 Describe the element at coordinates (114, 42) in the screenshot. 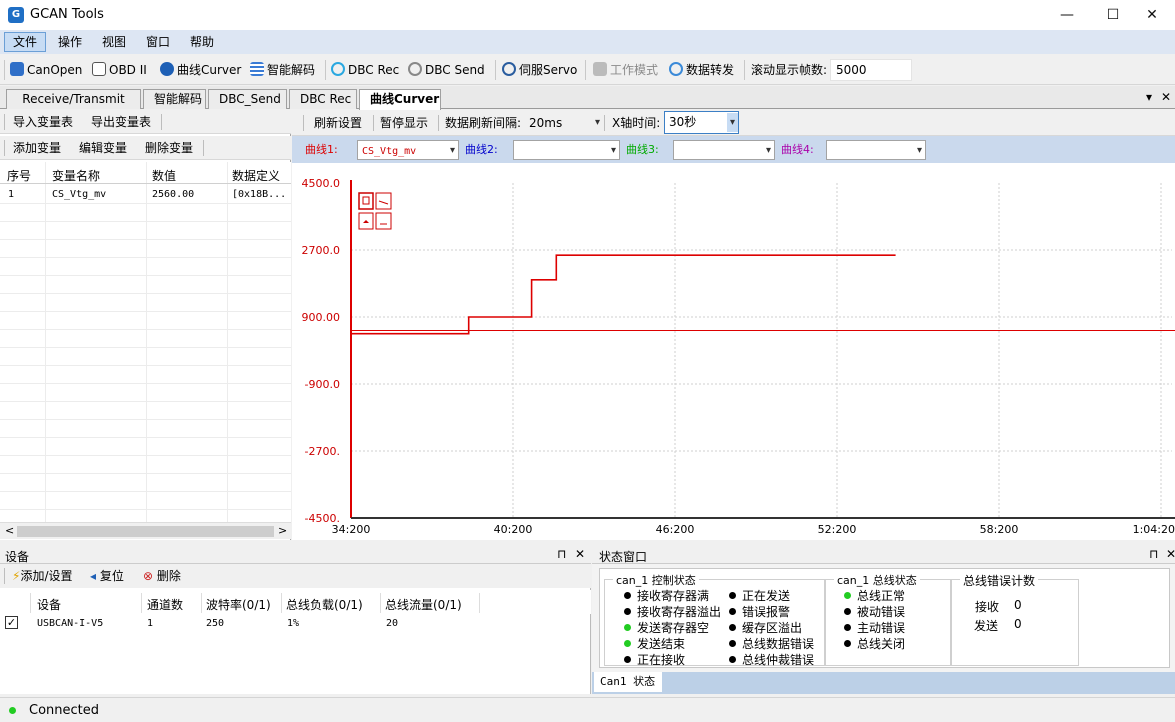

I see `menu-view: 视图` at that location.